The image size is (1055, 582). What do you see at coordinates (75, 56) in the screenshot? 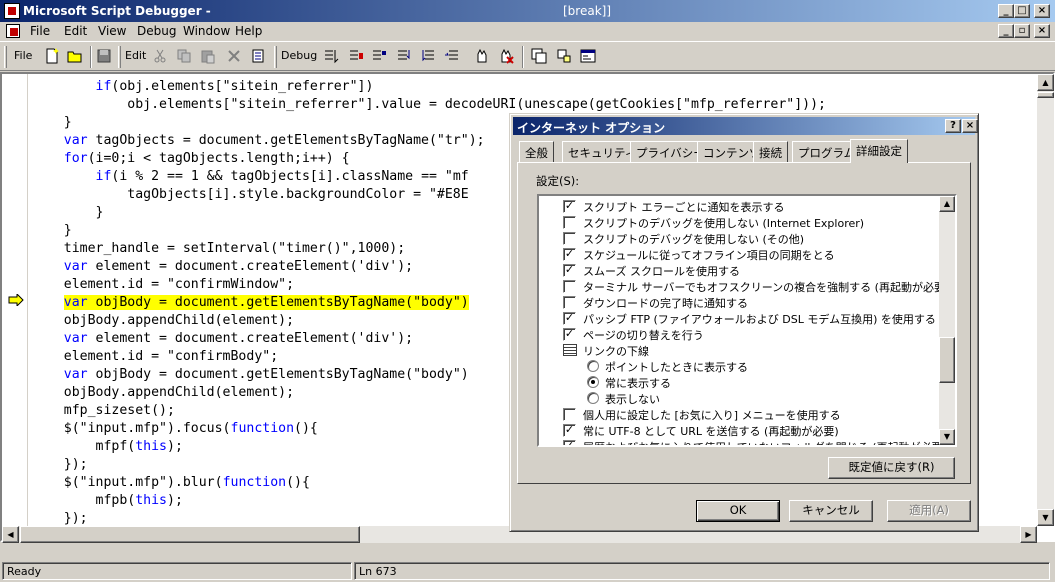
I see `open-folder-icon` at bounding box center [75, 56].